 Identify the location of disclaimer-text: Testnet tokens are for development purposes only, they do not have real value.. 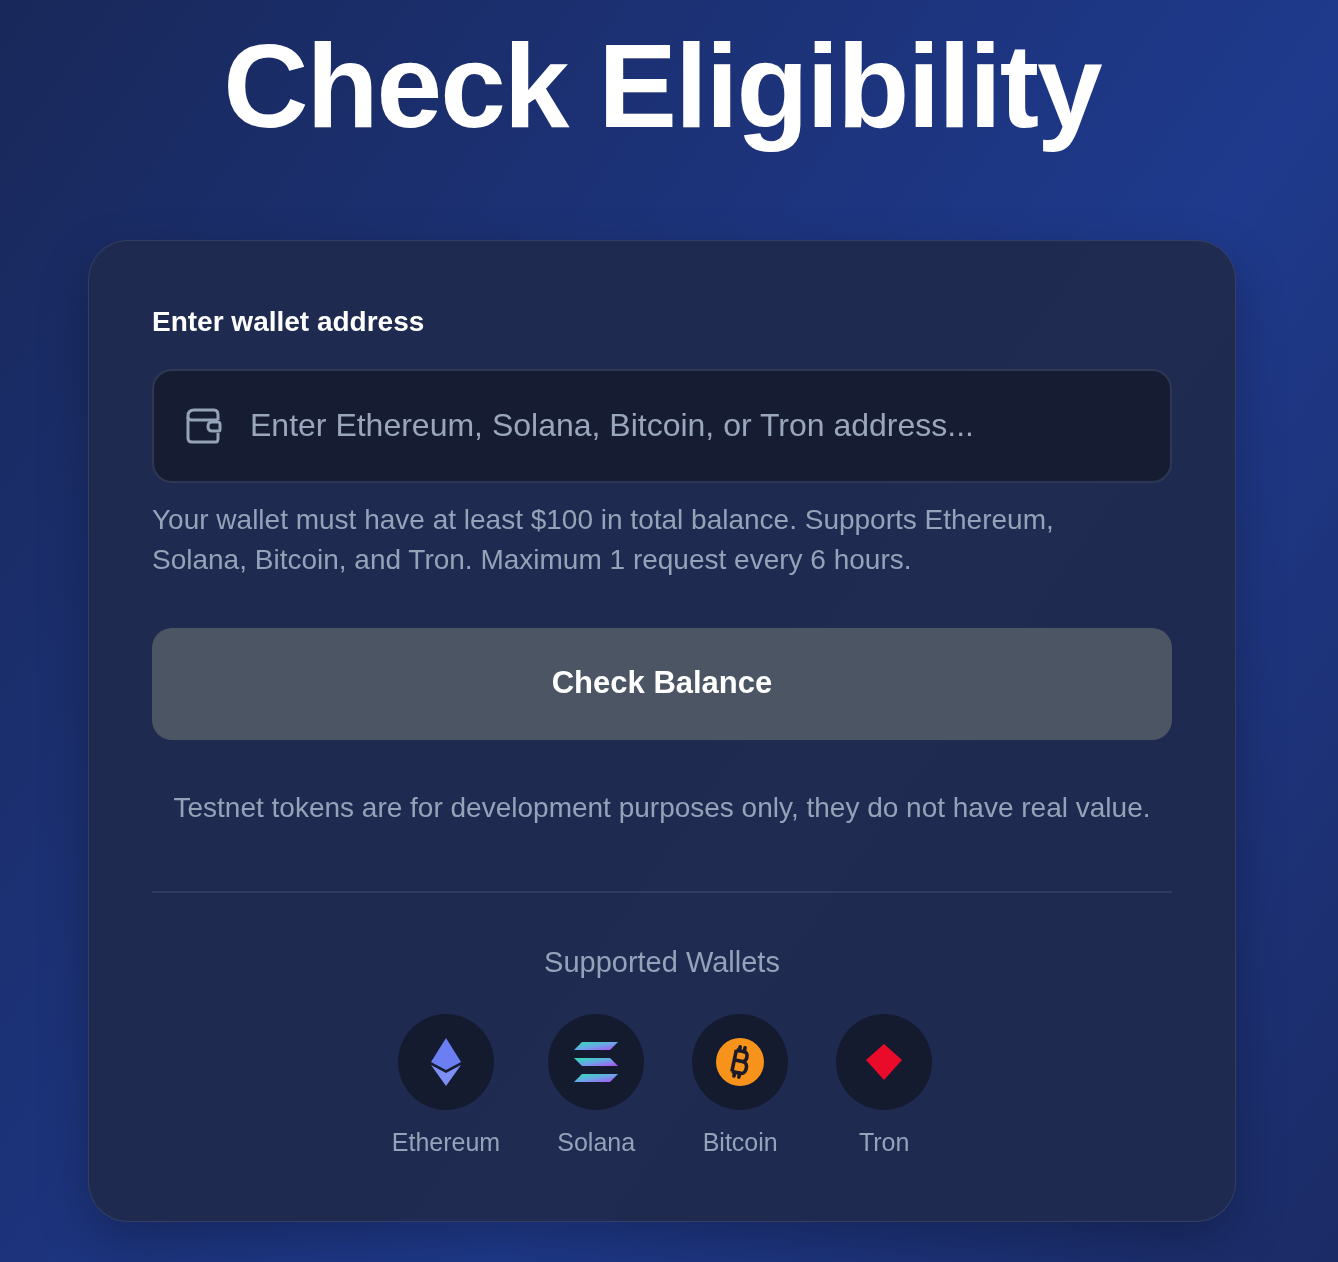
(662, 807).